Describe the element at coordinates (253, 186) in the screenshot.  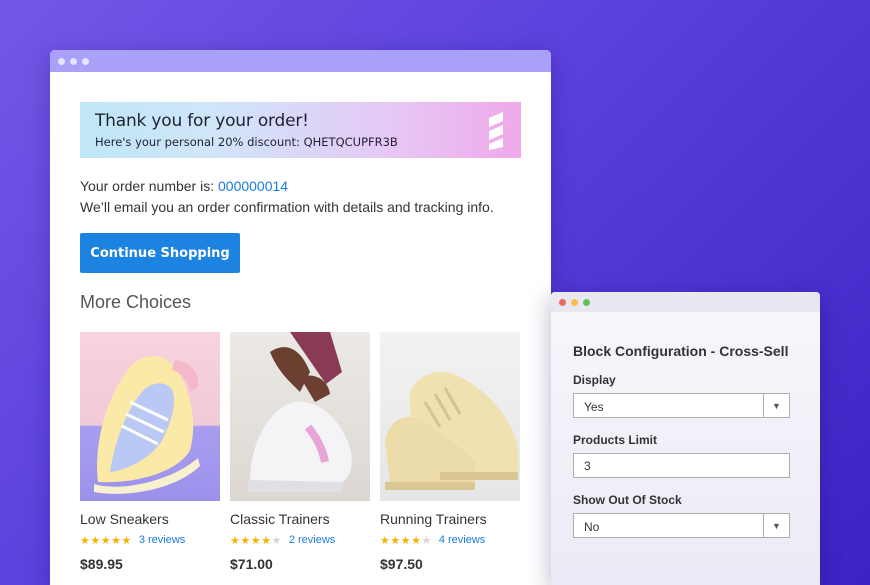
I see `order-number-link: 000000014` at that location.